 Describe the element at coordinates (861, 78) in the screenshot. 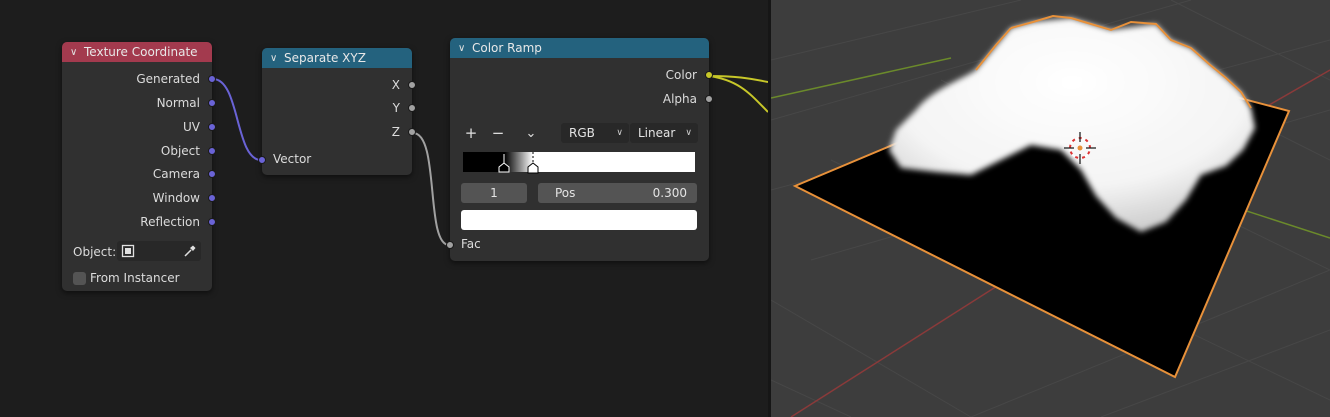

I see `y-axis-line` at that location.